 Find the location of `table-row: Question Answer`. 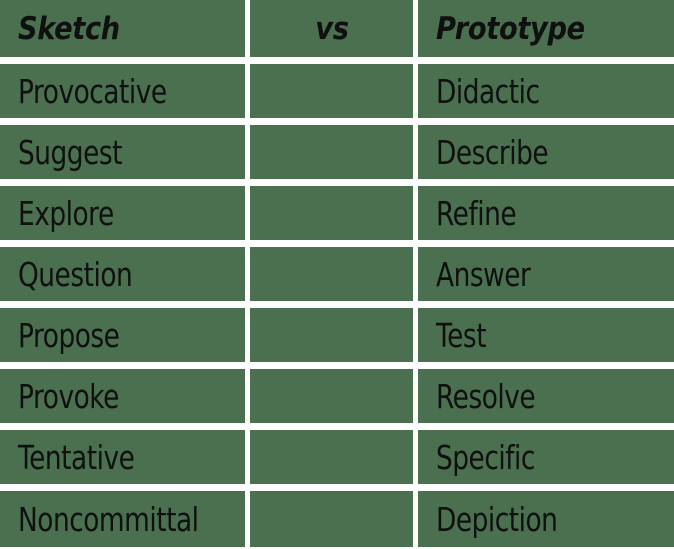

table-row: Question Answer is located at coordinates (337, 274).